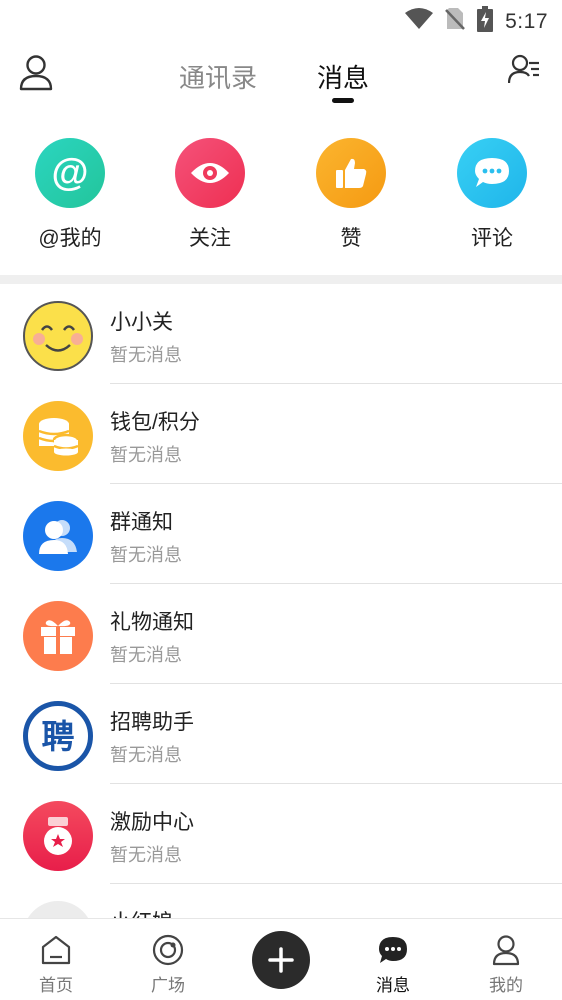  What do you see at coordinates (526, 21) in the screenshot?
I see `status-time: 5:17` at bounding box center [526, 21].